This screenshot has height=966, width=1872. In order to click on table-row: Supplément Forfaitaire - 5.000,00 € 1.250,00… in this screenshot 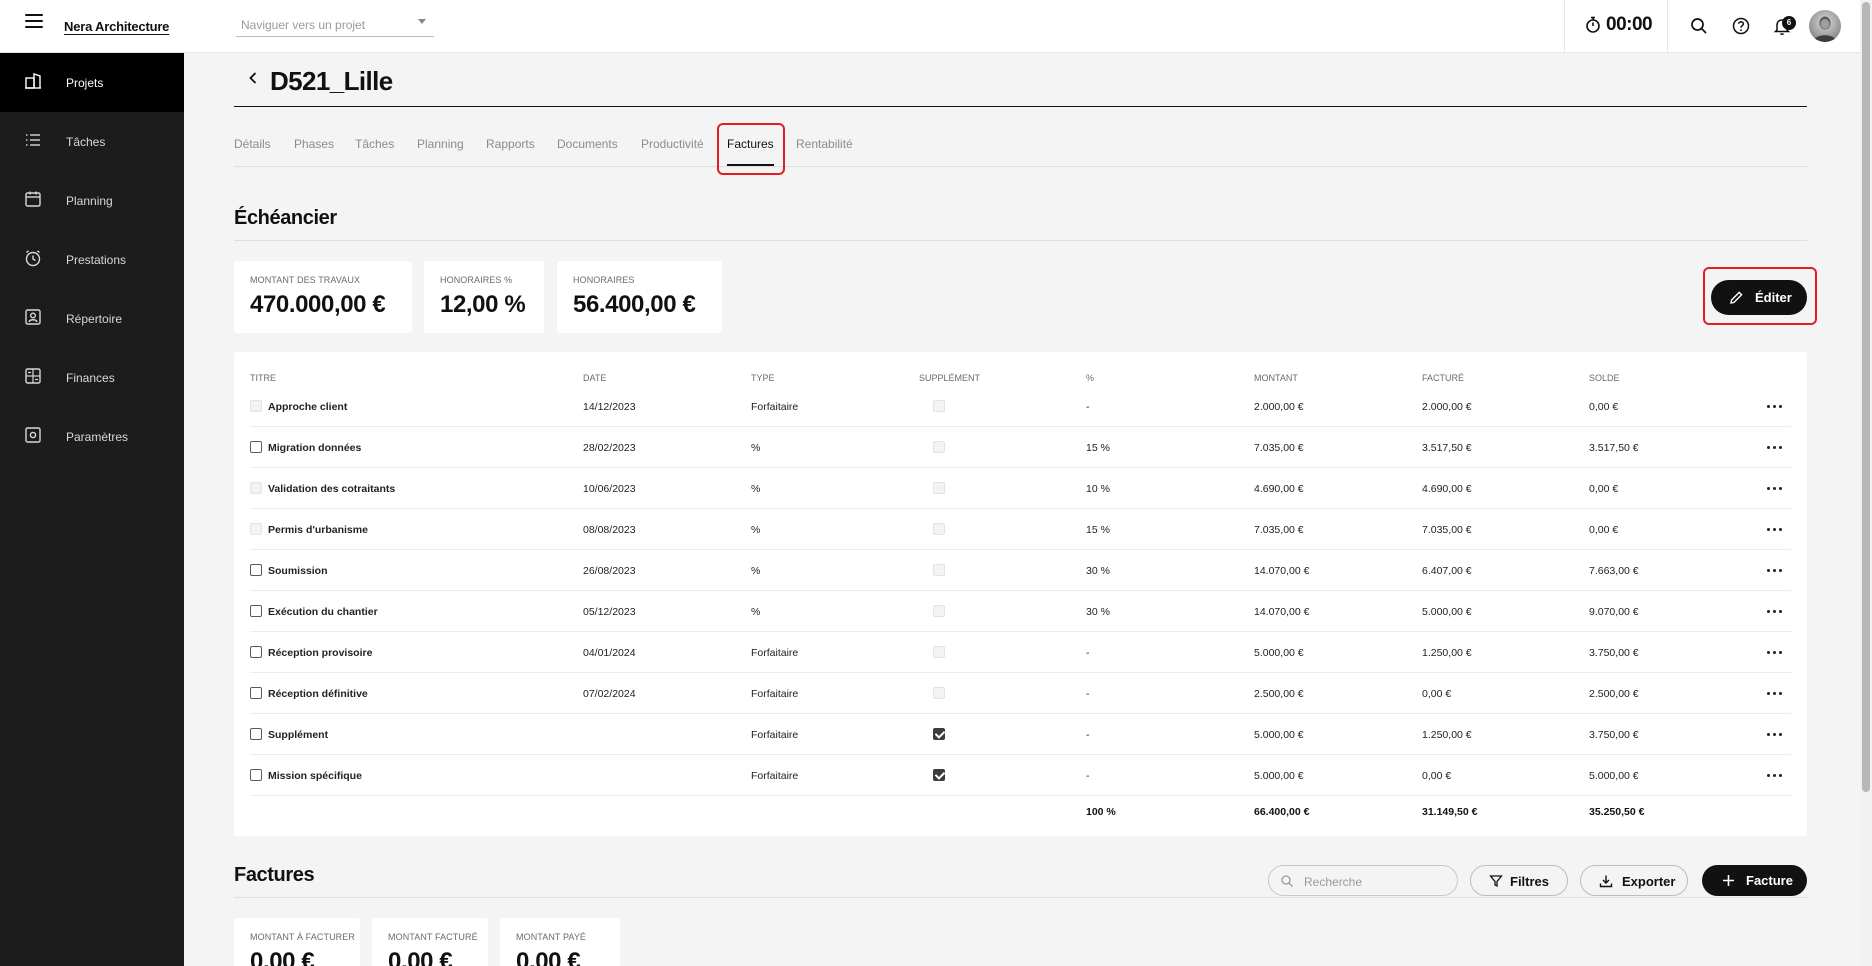, I will do `click(1020, 734)`.